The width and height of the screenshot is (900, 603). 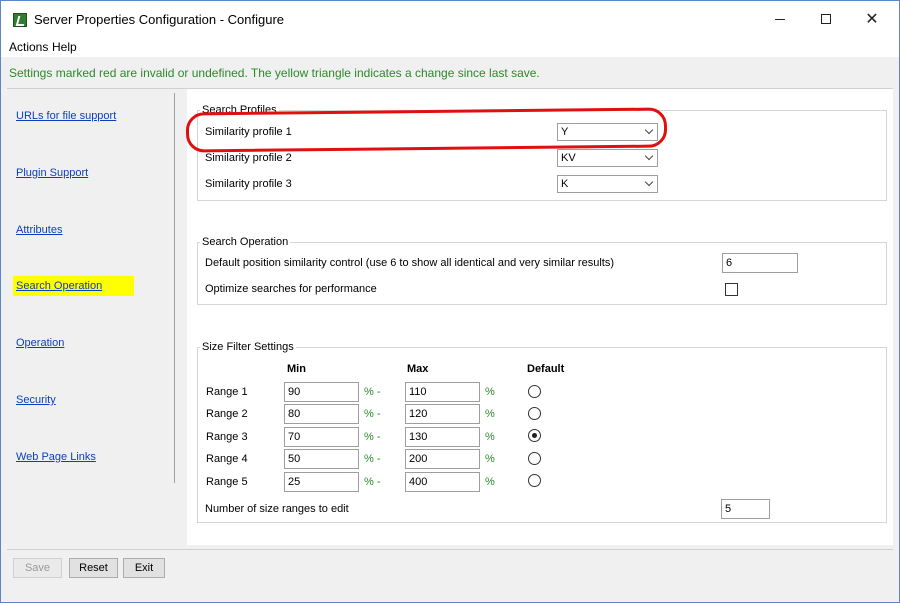 I want to click on sidebar-item-search-operation: Search Operation, so click(x=73, y=286).